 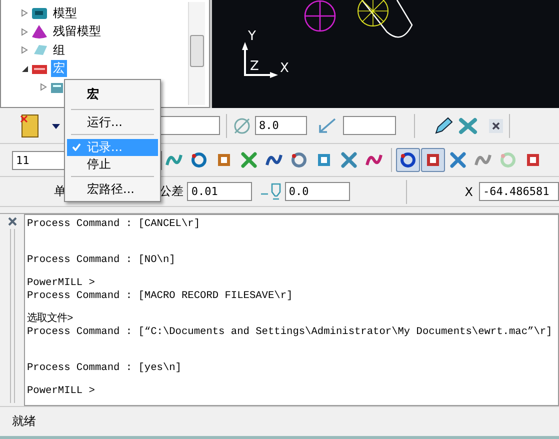 I want to click on corner-field, so click(x=369, y=125).